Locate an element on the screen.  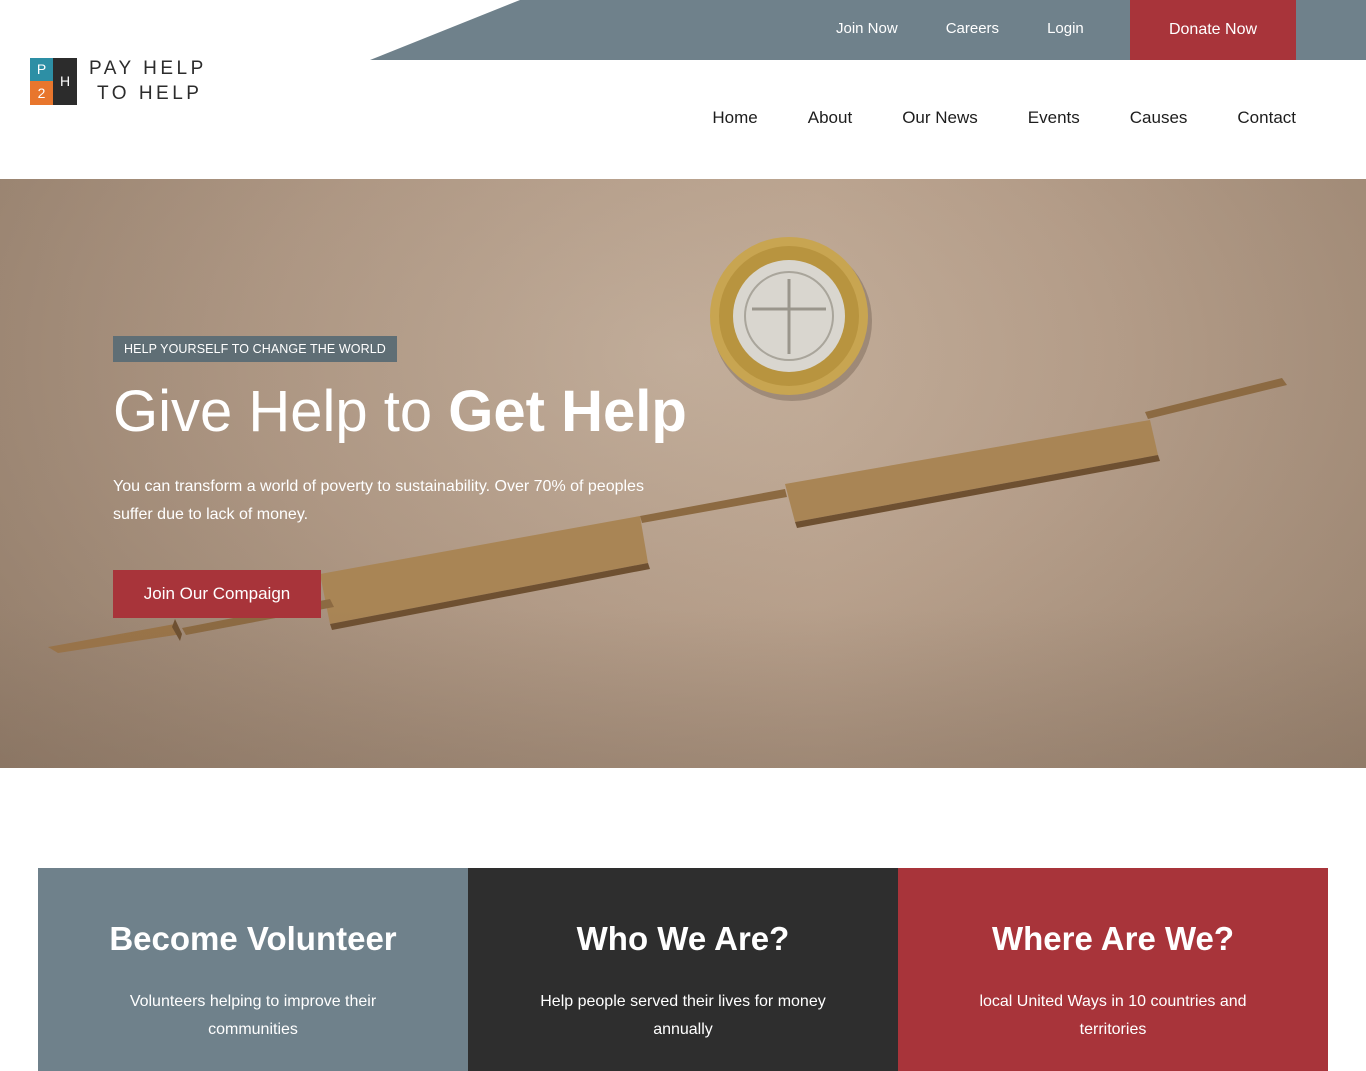
hero-title-bold: Get Help is located at coordinates (567, 411).